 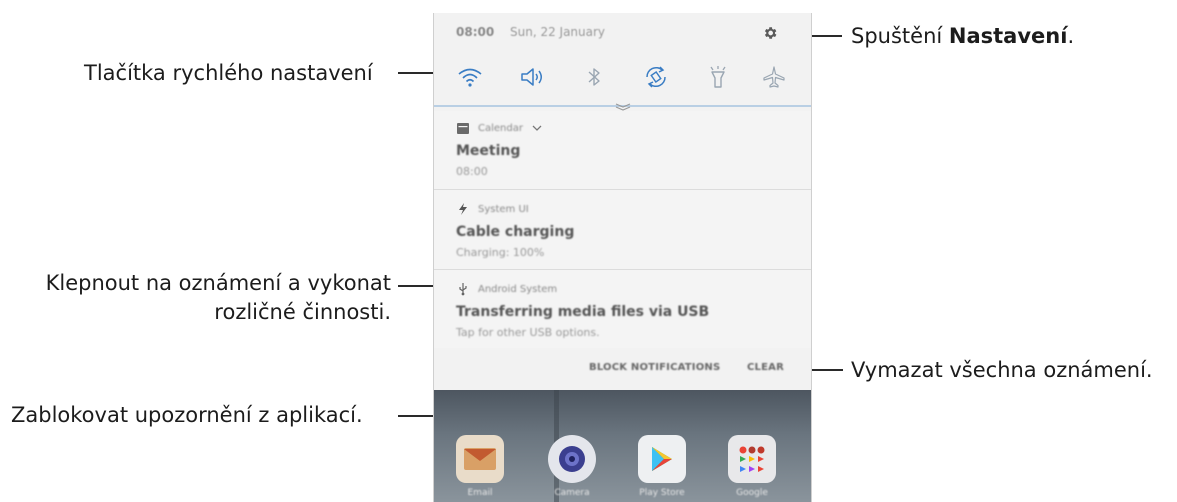 I want to click on notification-app-name: Android System, so click(x=518, y=289).